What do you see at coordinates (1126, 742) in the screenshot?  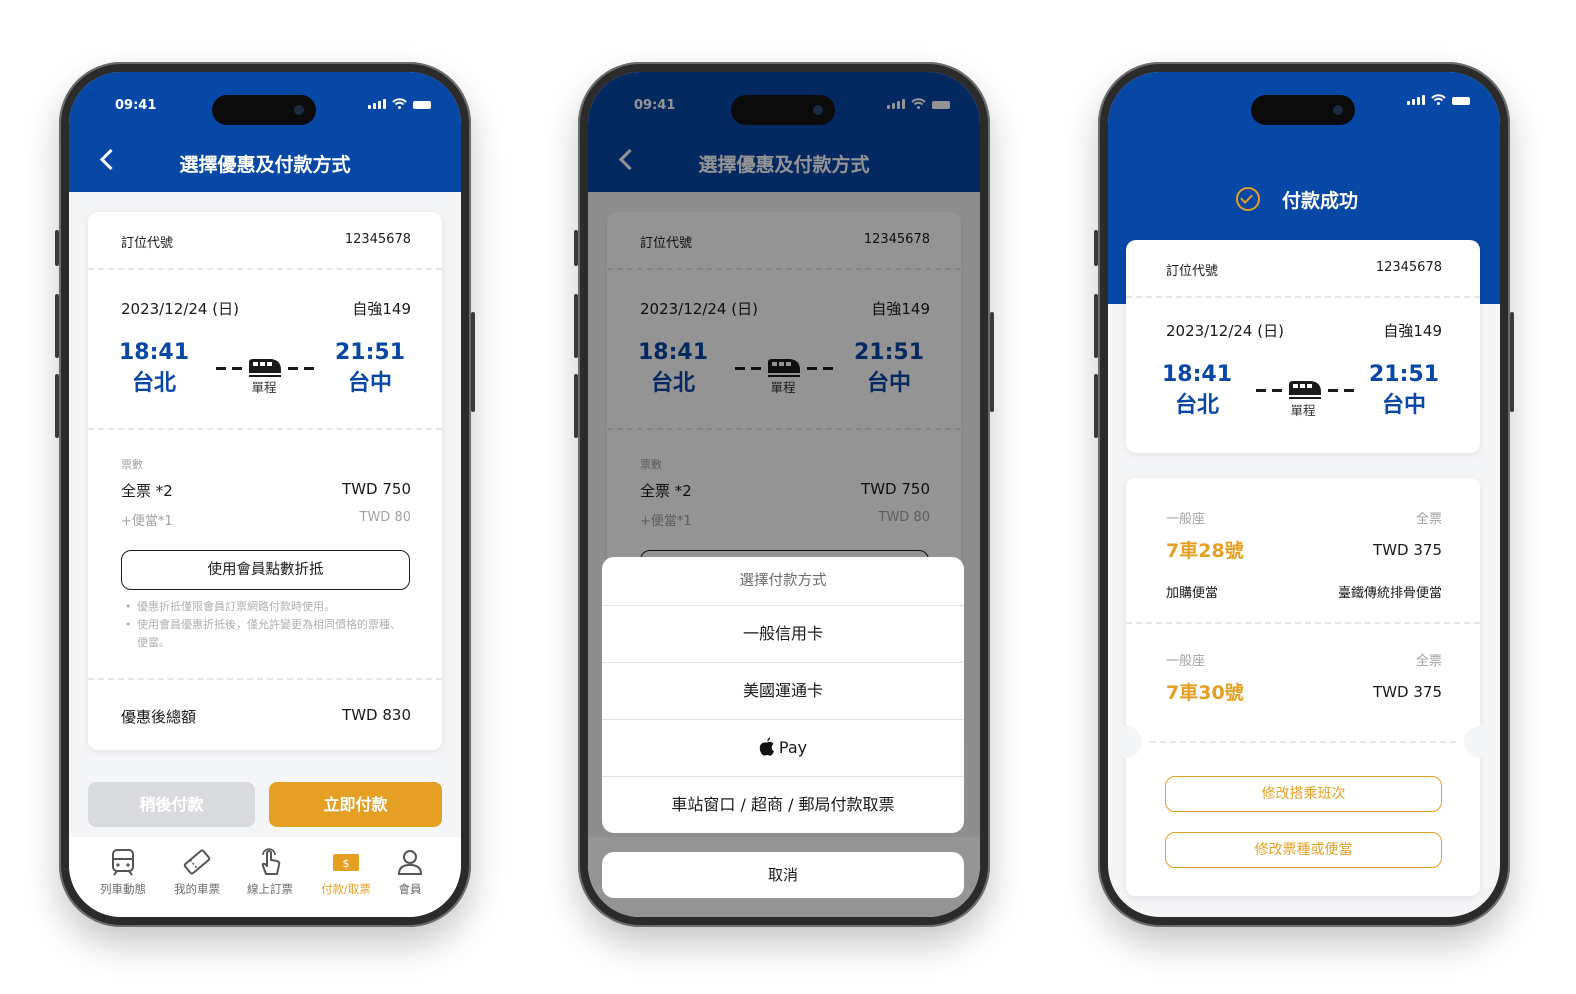 I see `ticket-notch-left` at bounding box center [1126, 742].